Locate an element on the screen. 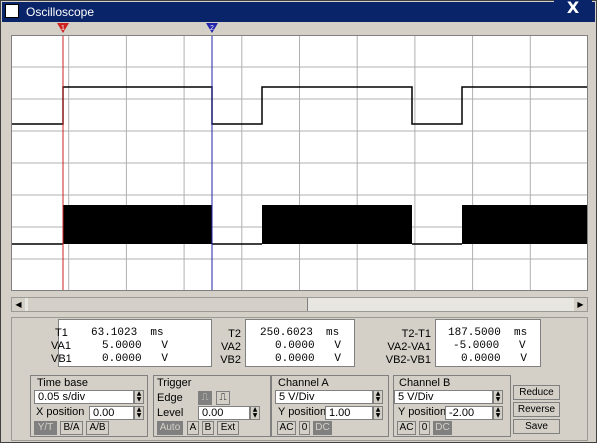 Image resolution: width=597 pixels, height=443 pixels. trigger-a-button: A is located at coordinates (193, 428).